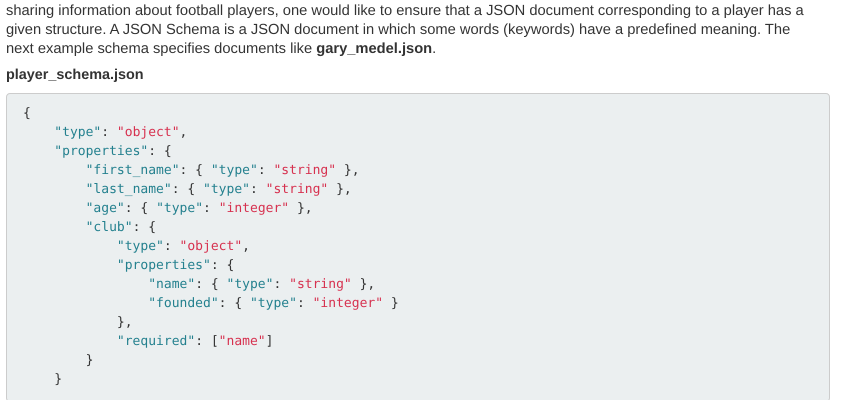  I want to click on code-line: },, so click(124, 323).